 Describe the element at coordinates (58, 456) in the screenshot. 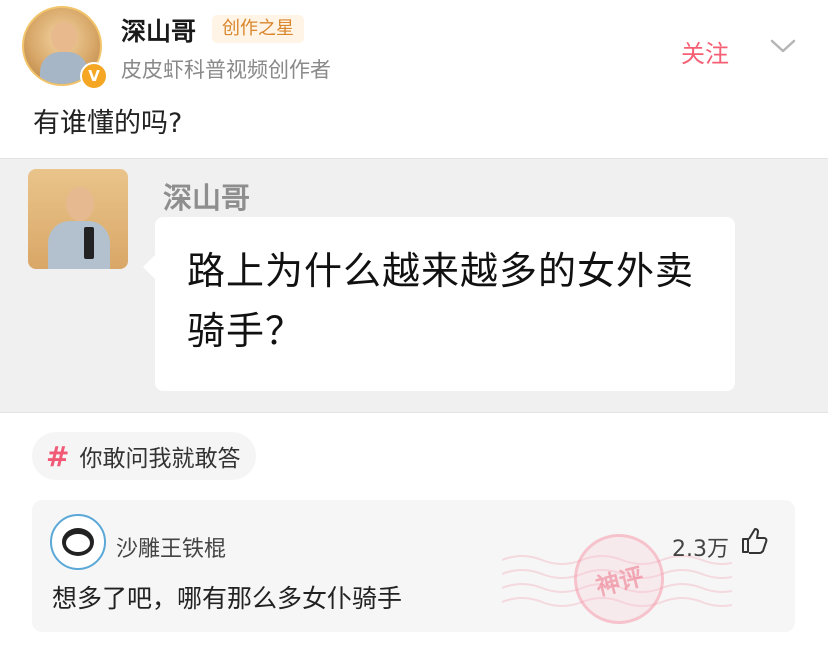

I see `hashtag-icon: #` at that location.